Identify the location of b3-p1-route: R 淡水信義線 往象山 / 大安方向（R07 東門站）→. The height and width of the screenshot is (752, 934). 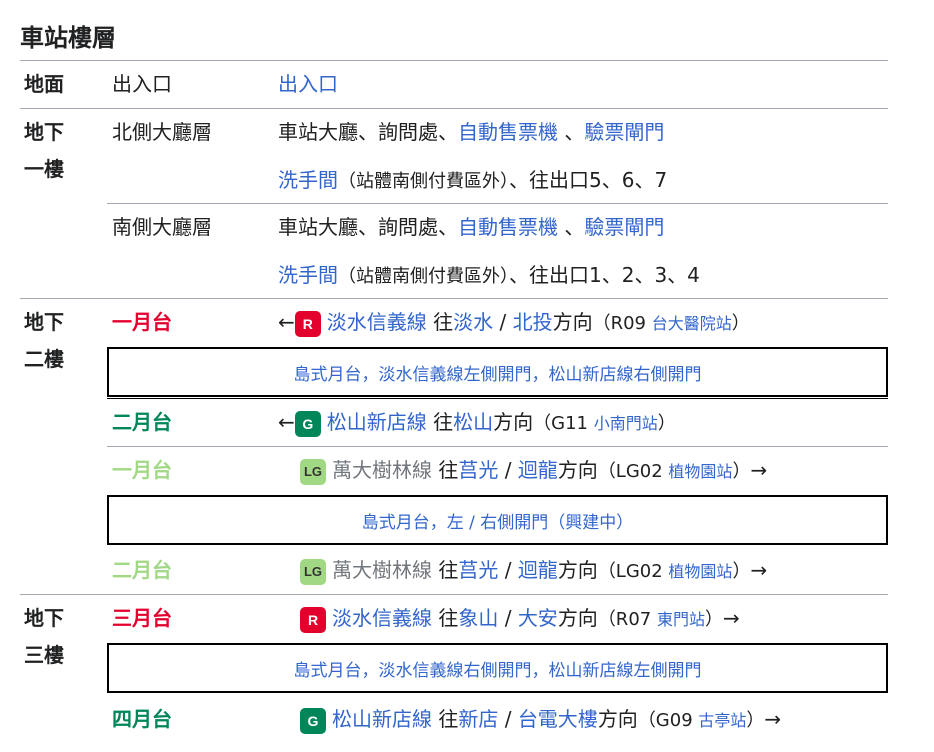
(520, 619).